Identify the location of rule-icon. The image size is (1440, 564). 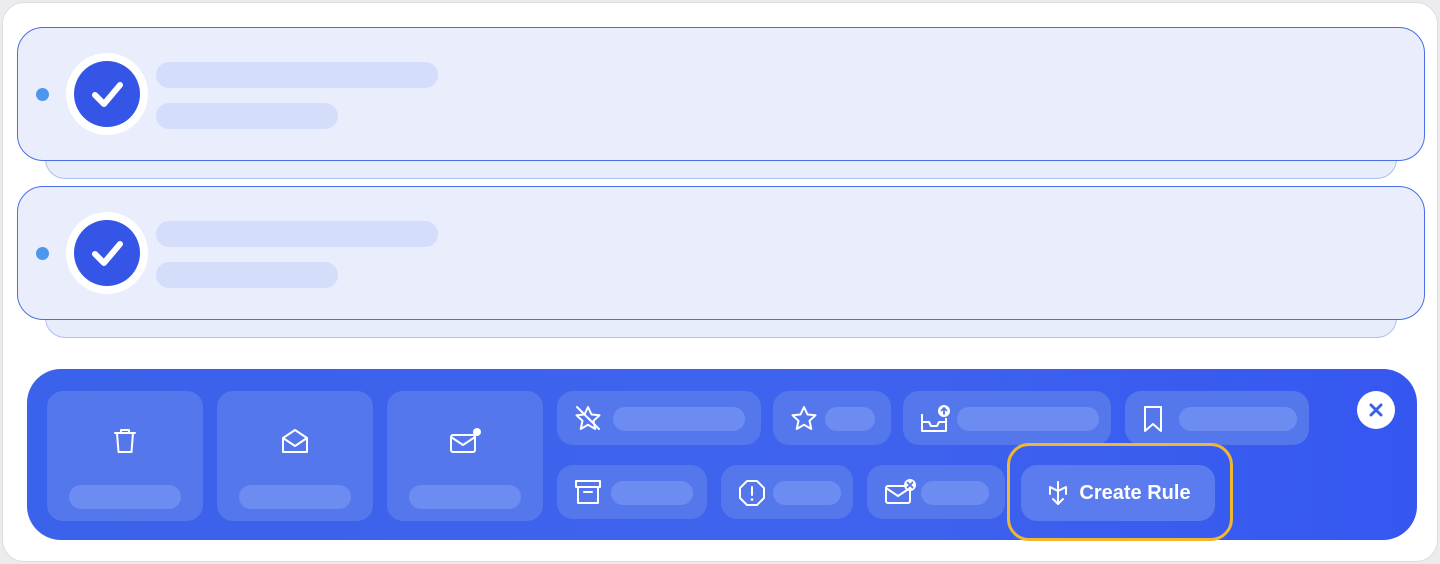
(1058, 493).